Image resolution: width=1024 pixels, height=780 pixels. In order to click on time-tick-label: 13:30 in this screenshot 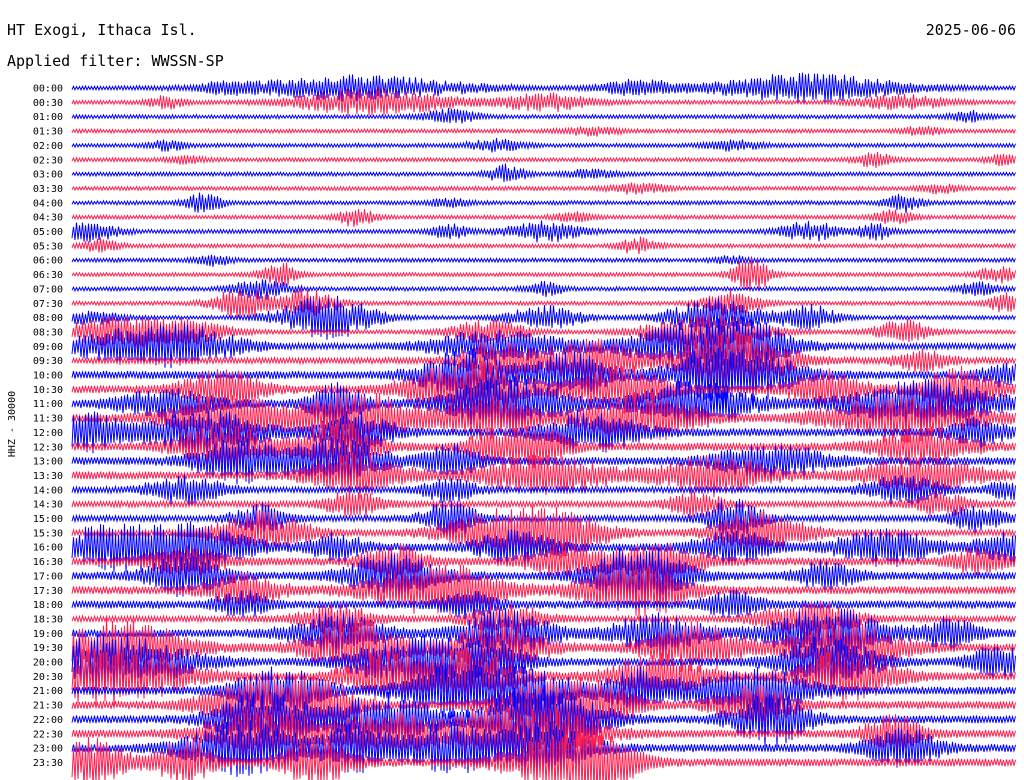, I will do `click(48, 476)`.